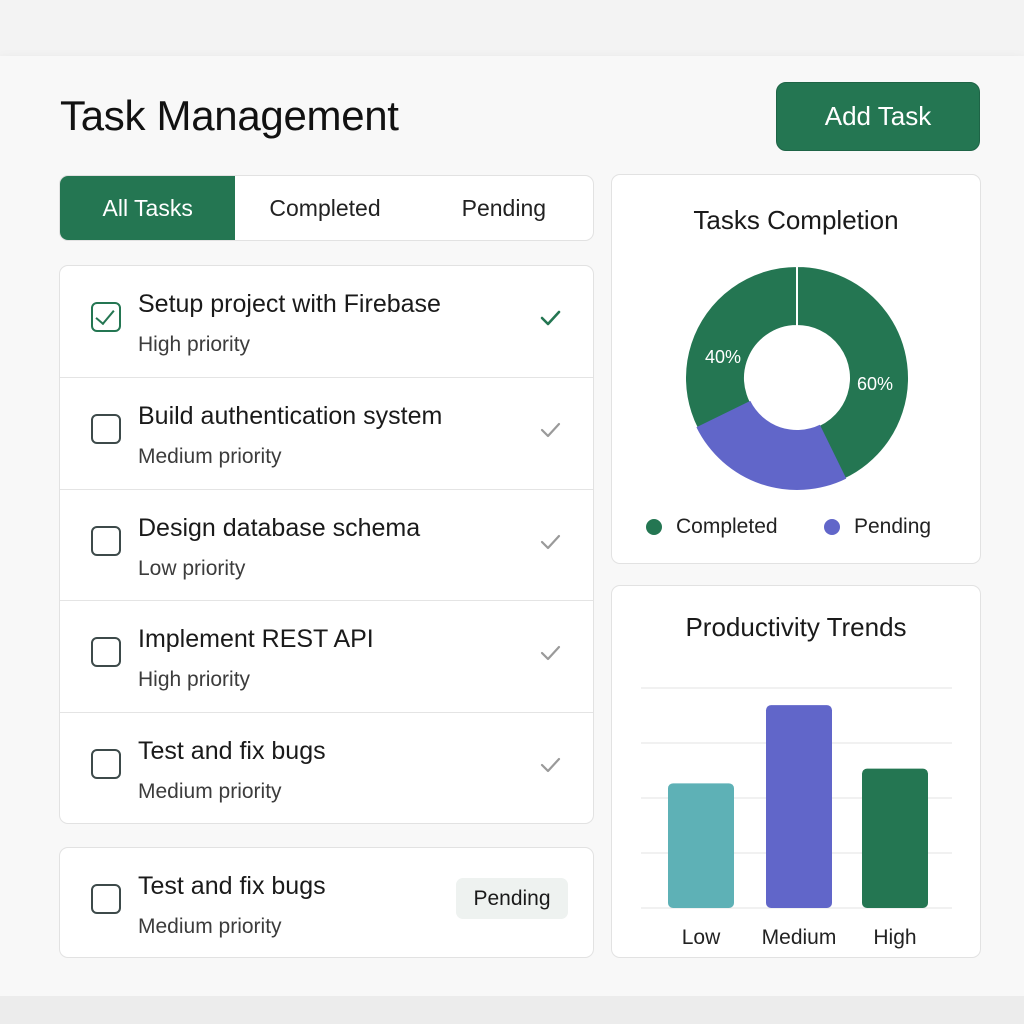 The image size is (1024, 1024). I want to click on x-tick-label: High, so click(894, 937).